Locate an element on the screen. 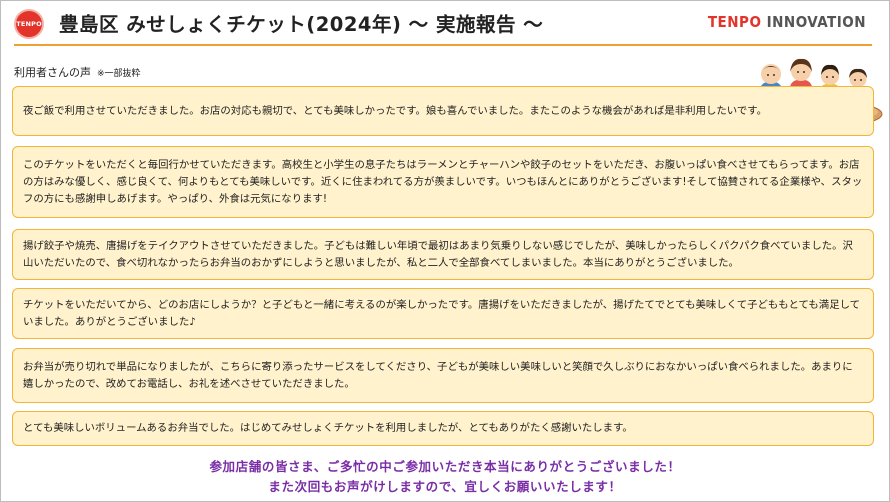  brand-part2: INNOVATION is located at coordinates (816, 22).